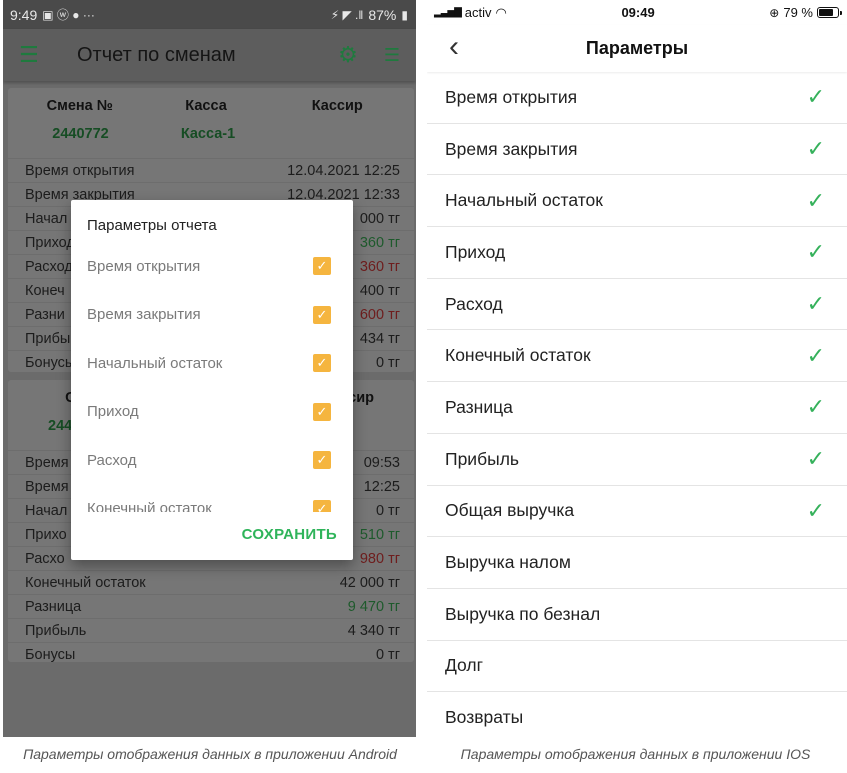 The image size is (847, 773). I want to click on item-label: Прибыль, so click(482, 458).